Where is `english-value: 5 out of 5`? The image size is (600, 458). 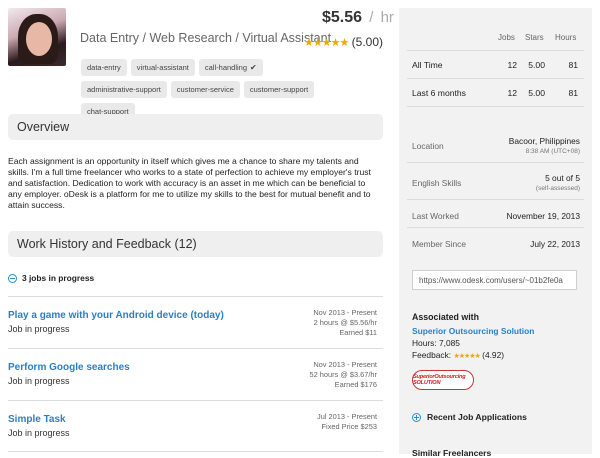
english-value: 5 out of 5 is located at coordinates (562, 178).